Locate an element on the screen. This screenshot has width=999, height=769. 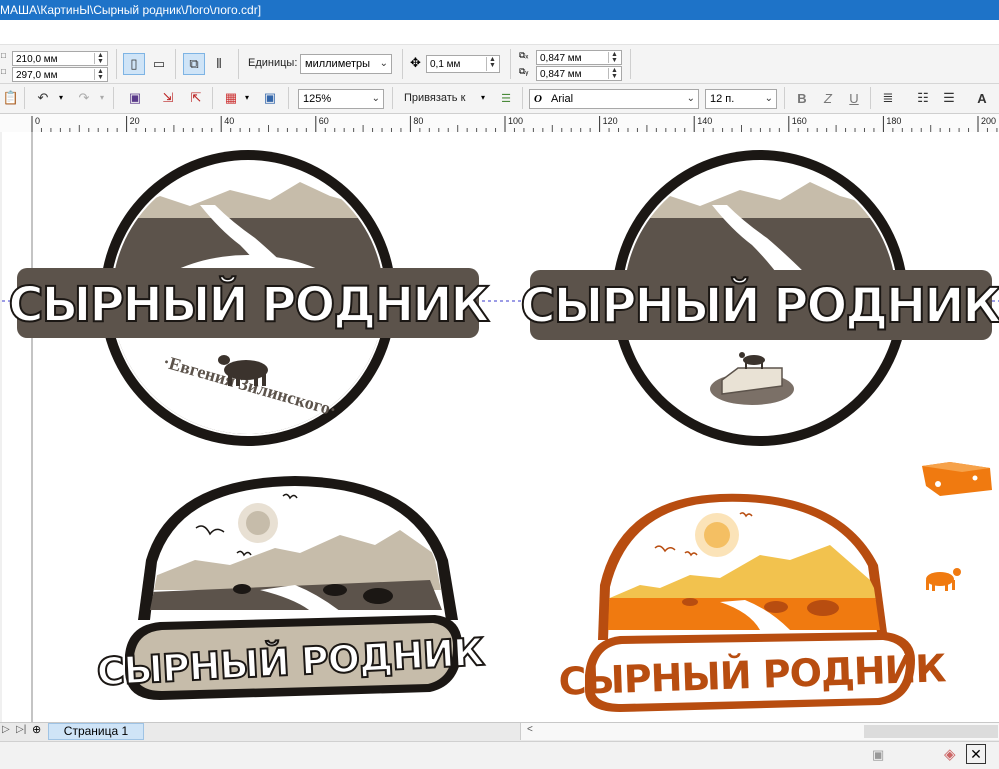
orange-cow-icon is located at coordinates (943, 579).